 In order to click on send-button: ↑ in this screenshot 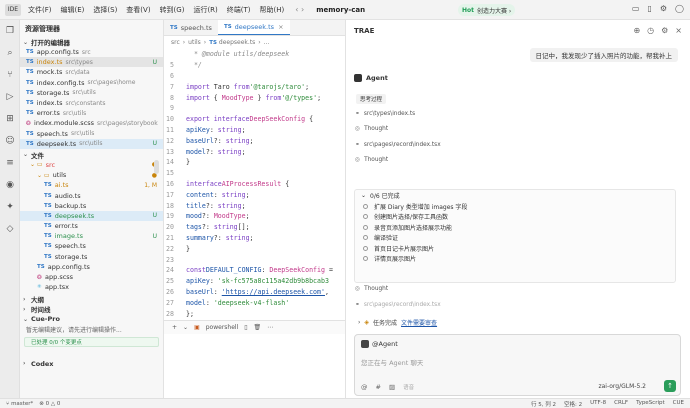, I will do `click(670, 386)`.